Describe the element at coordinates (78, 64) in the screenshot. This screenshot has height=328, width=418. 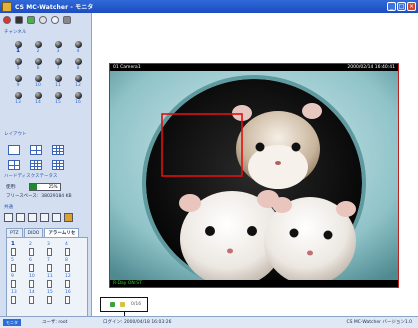
I see `channel-button: 8` at that location.